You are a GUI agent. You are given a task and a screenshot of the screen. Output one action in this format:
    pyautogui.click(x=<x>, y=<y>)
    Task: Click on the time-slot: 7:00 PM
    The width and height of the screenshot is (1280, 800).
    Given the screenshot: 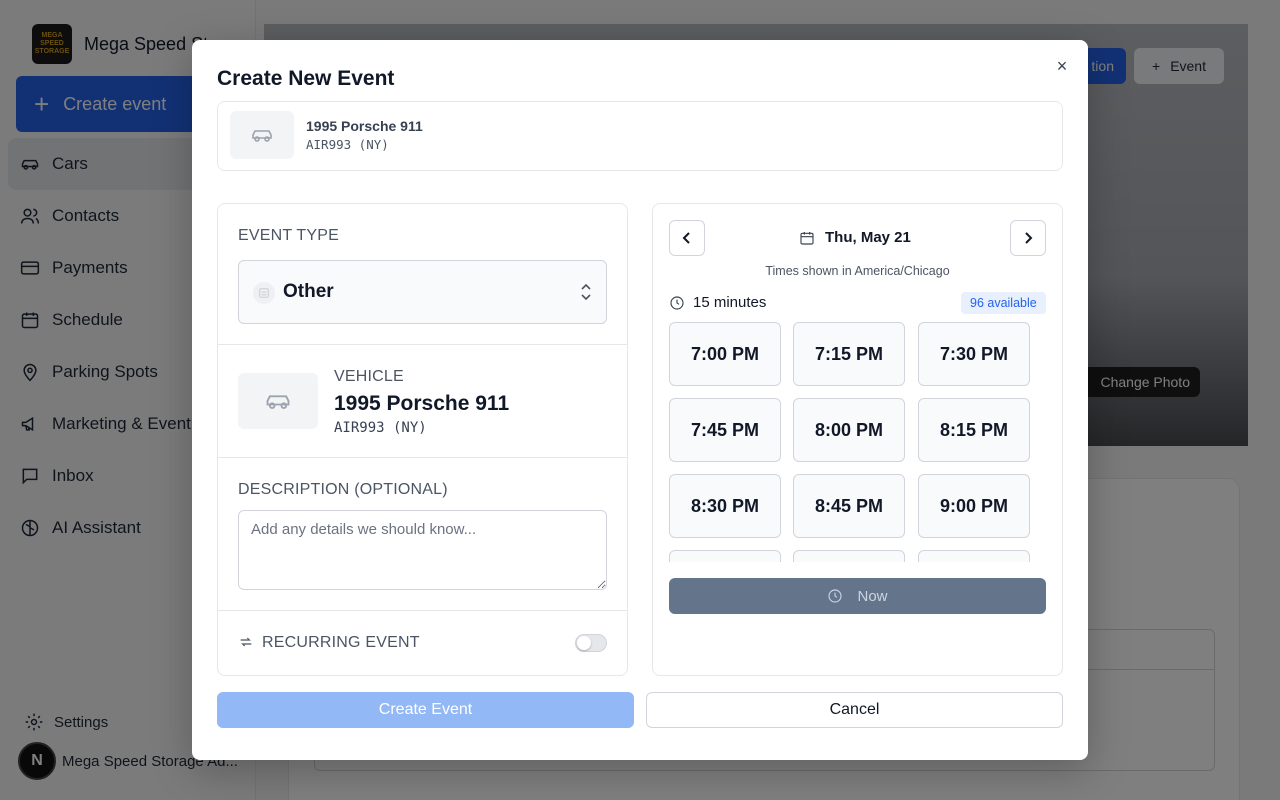 What is the action you would take?
    pyautogui.click(x=725, y=354)
    